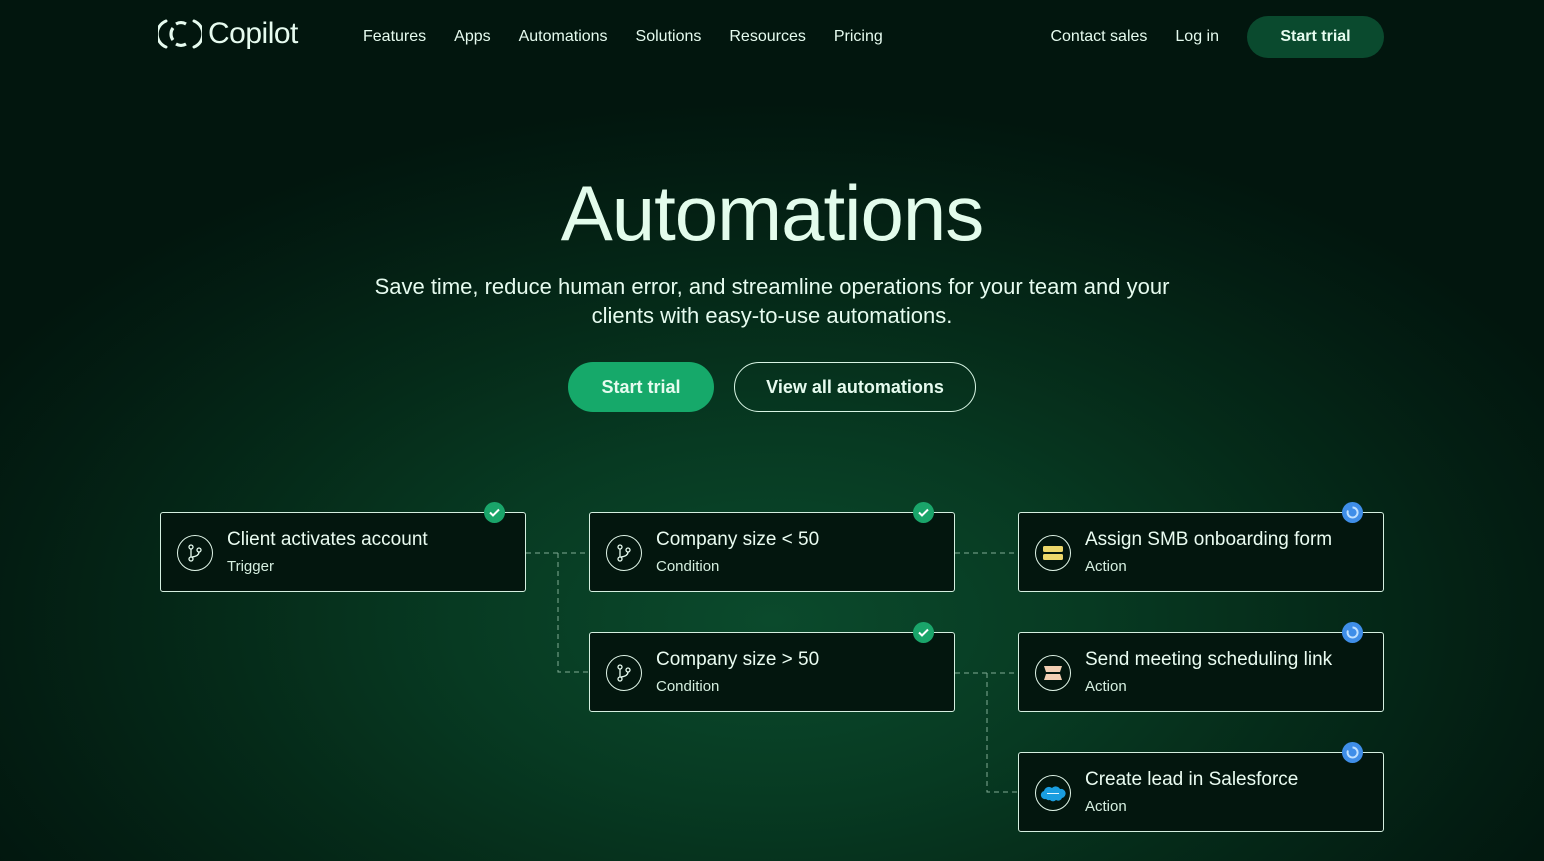 The width and height of the screenshot is (1544, 861). Describe the element at coordinates (180, 34) in the screenshot. I see `copilot-logo-icon` at that location.